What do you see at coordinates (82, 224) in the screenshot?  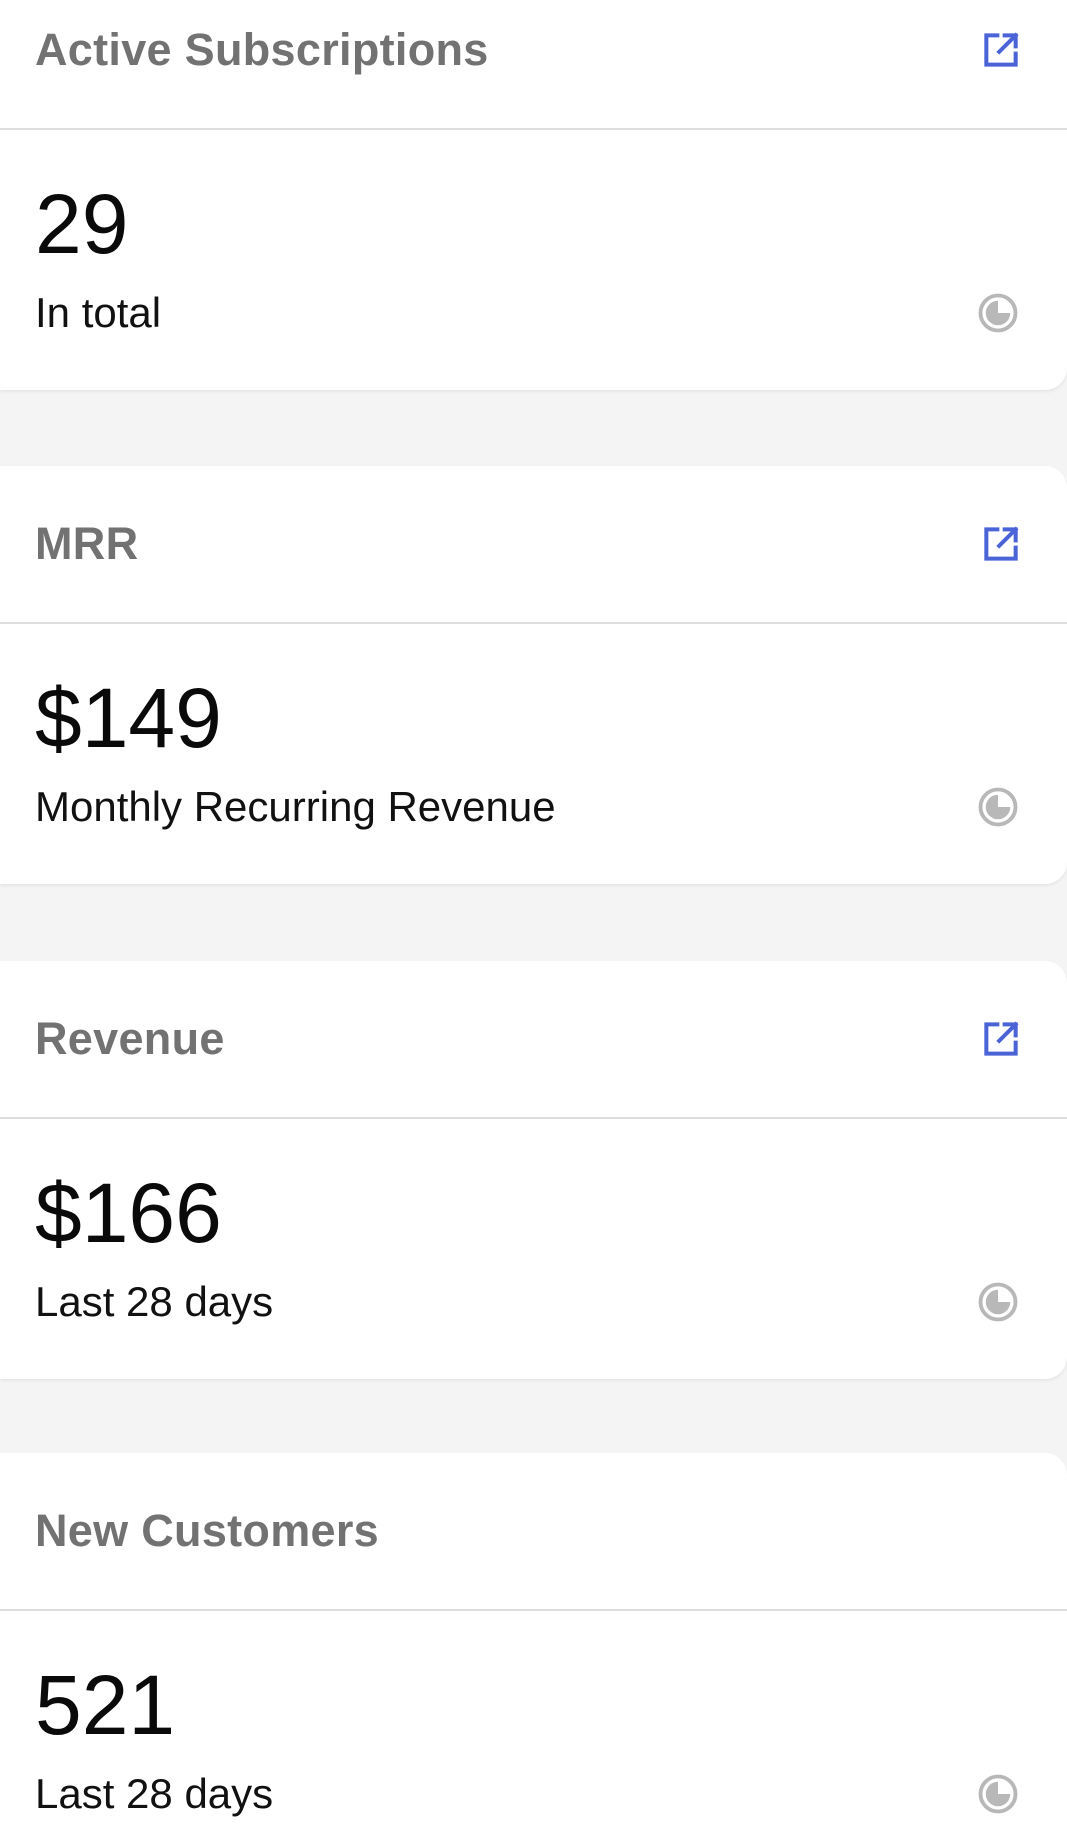 I see `metric-value: 29` at bounding box center [82, 224].